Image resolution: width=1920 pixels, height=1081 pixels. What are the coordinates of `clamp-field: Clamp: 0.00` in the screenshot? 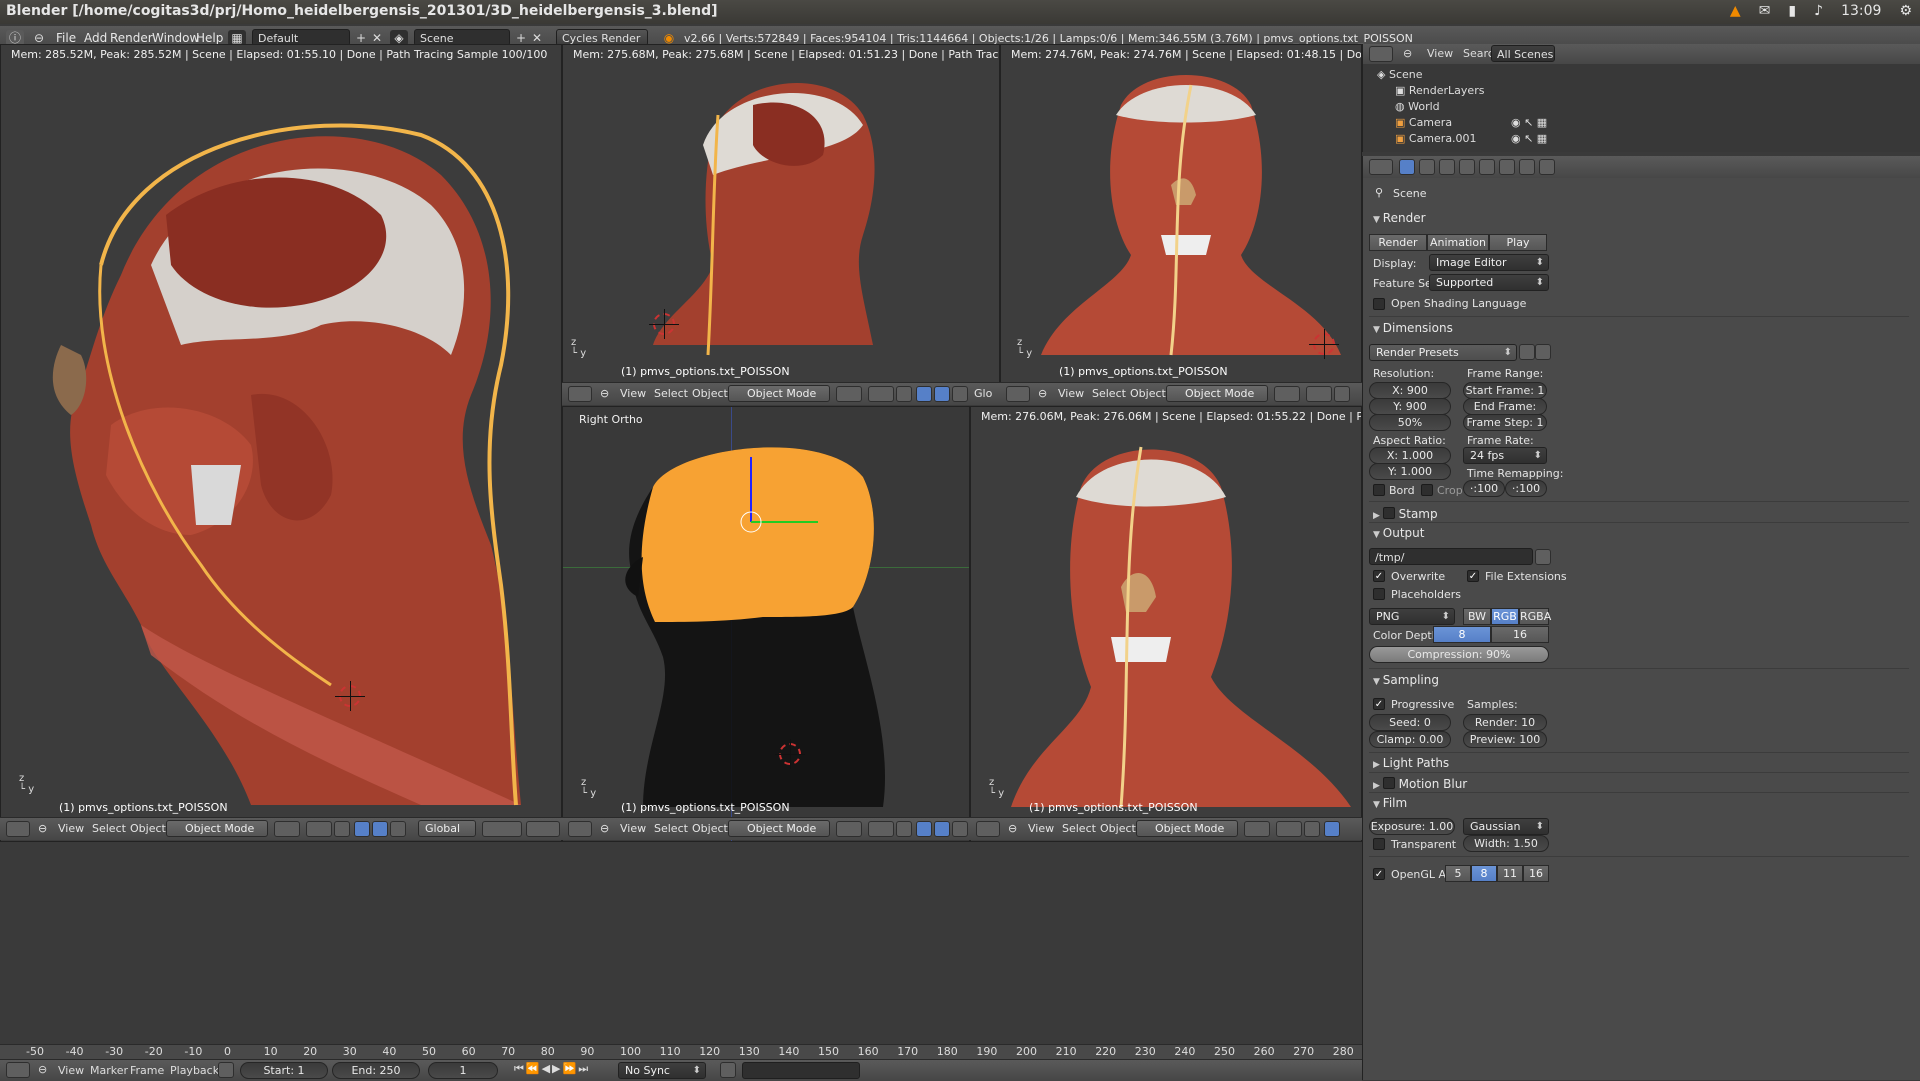 It's located at (1410, 739).